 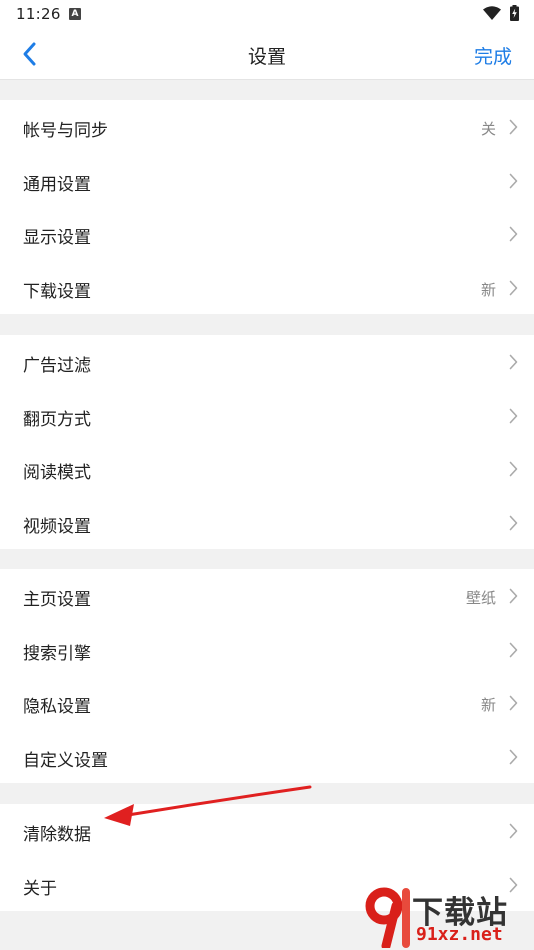 What do you see at coordinates (38, 14) in the screenshot?
I see `status-time: 11:26` at bounding box center [38, 14].